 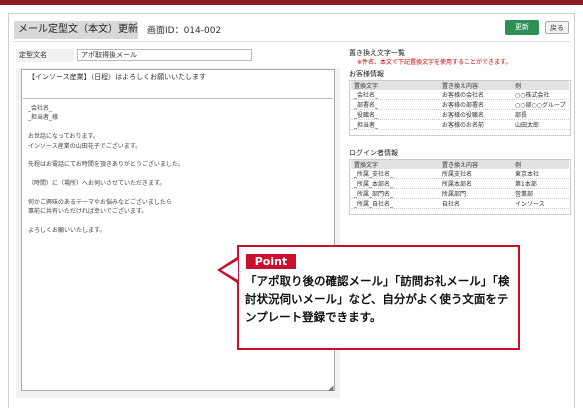 What do you see at coordinates (395, 124) in the screenshot?
I see `table-cell: _担当者_` at bounding box center [395, 124].